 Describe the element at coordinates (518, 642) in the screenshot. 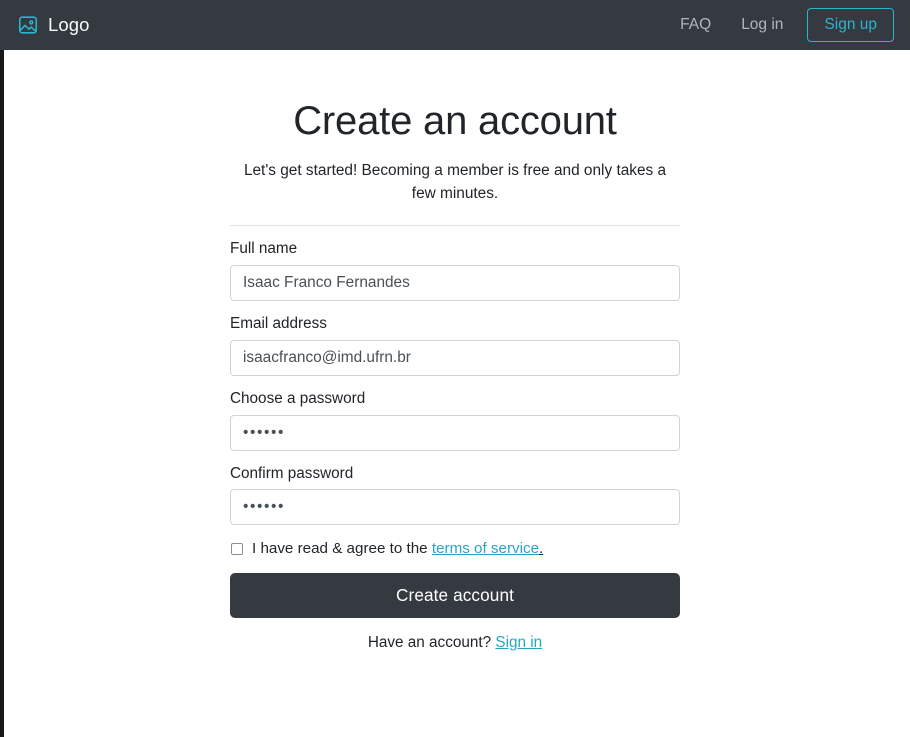

I see `signin-link: Sign in` at that location.